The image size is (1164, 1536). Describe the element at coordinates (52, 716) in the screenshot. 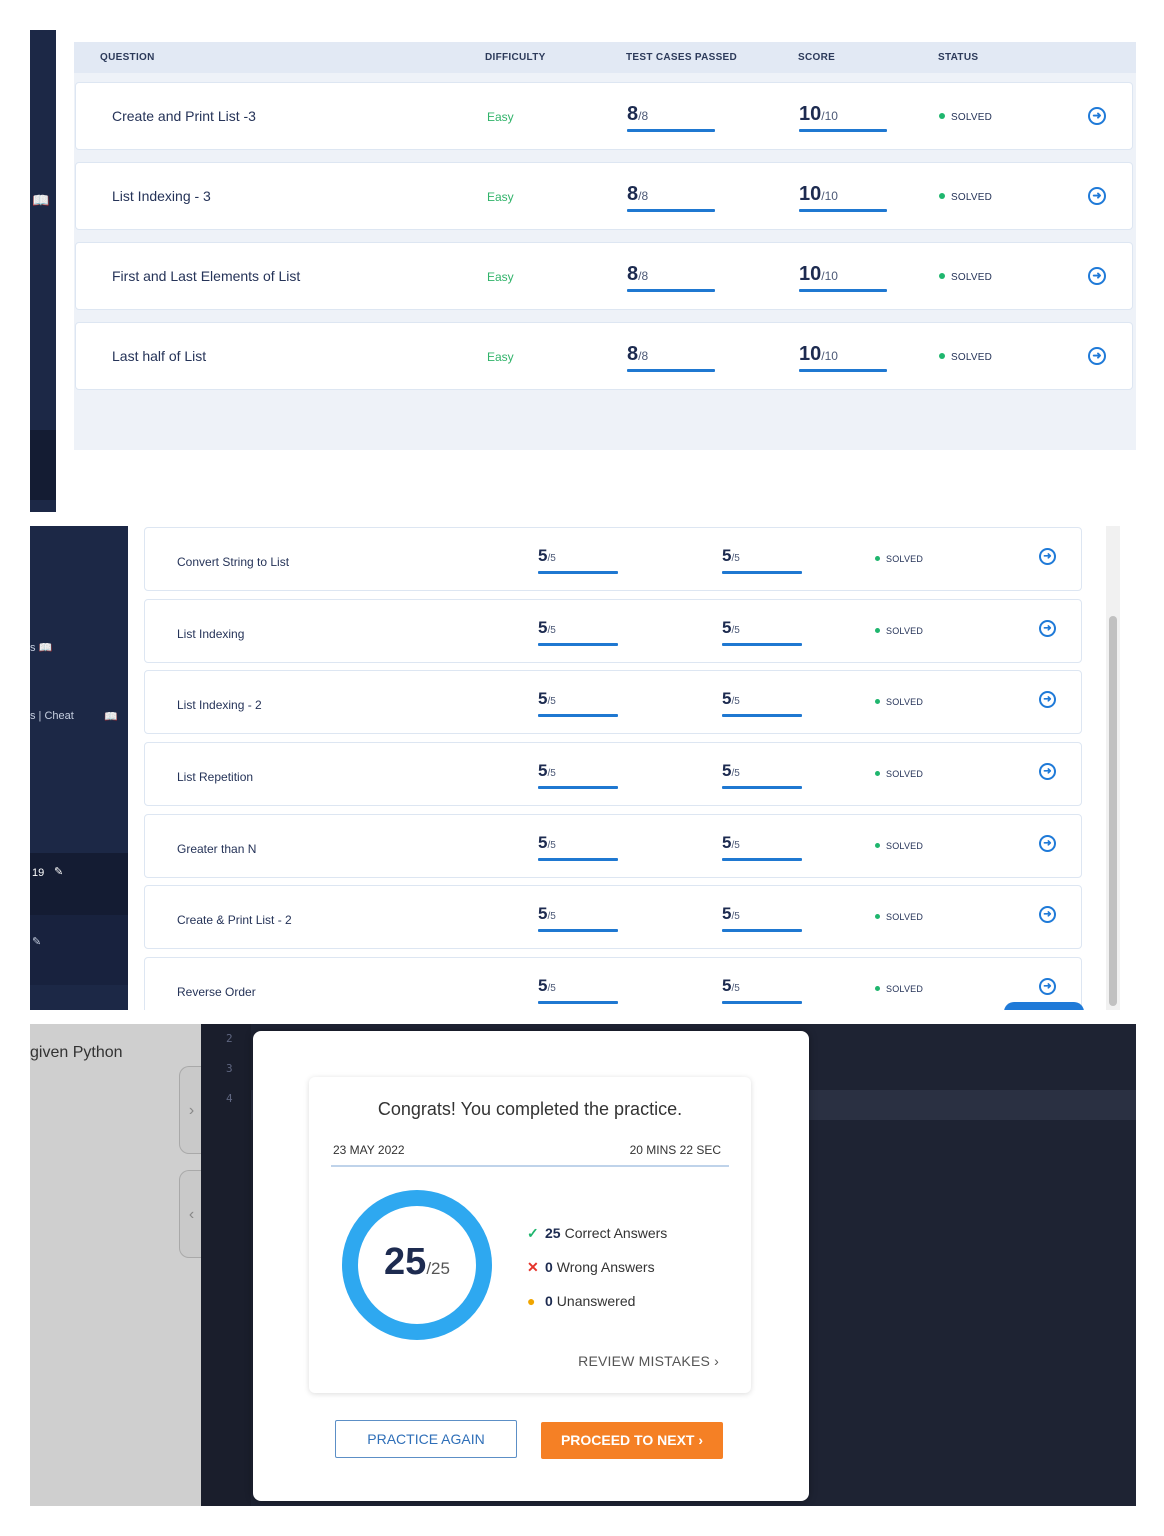

I see `sidebar-item-cheat: s | Cheat` at that location.